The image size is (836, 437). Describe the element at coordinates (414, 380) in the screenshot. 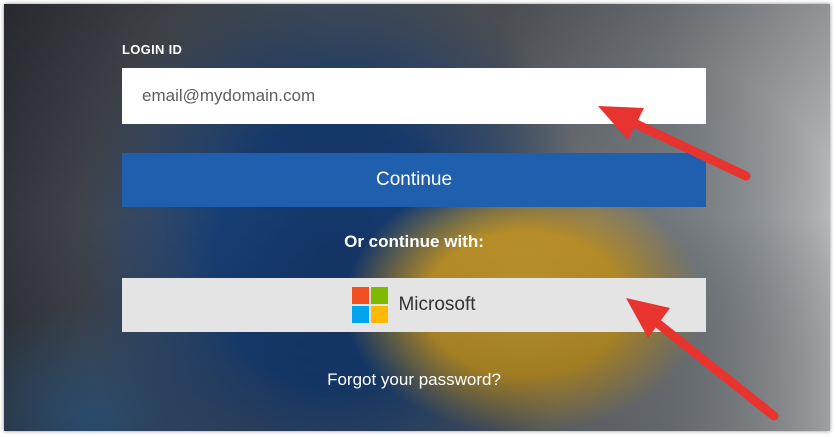

I see `forgot-password-link: Forgot your password?` at that location.